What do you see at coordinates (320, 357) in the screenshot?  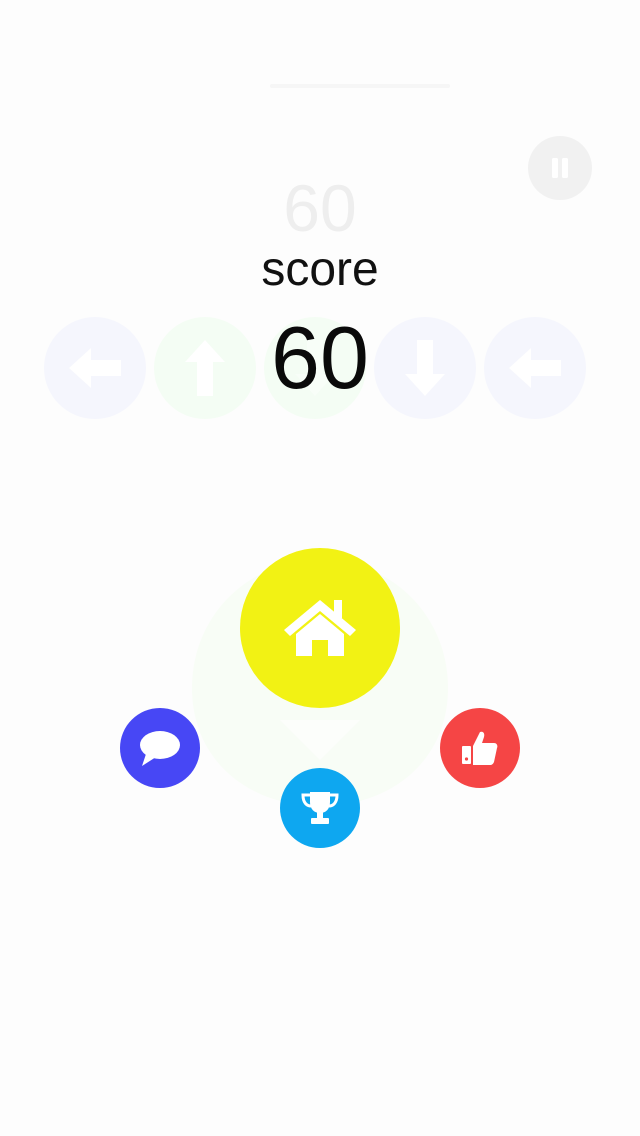 I see `final-score: 60` at bounding box center [320, 357].